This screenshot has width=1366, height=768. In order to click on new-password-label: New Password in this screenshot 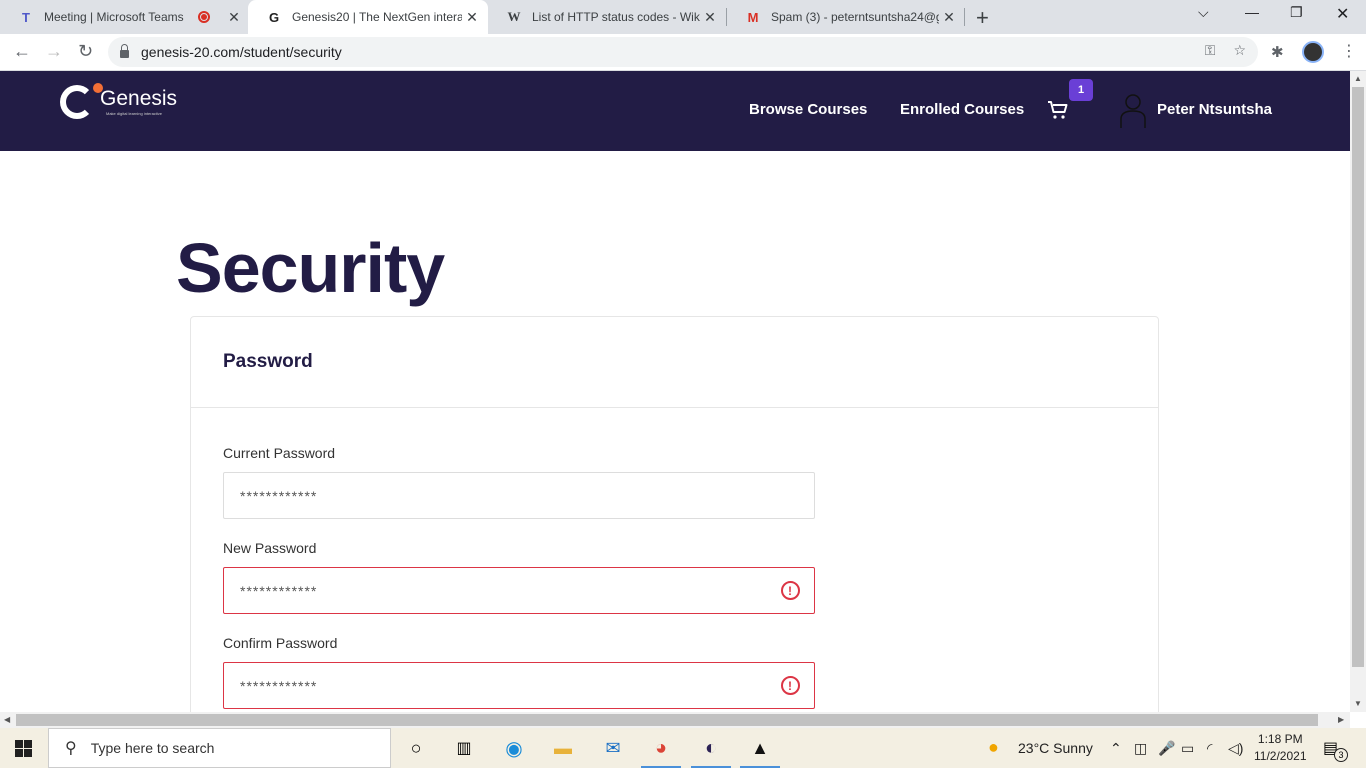, I will do `click(270, 548)`.